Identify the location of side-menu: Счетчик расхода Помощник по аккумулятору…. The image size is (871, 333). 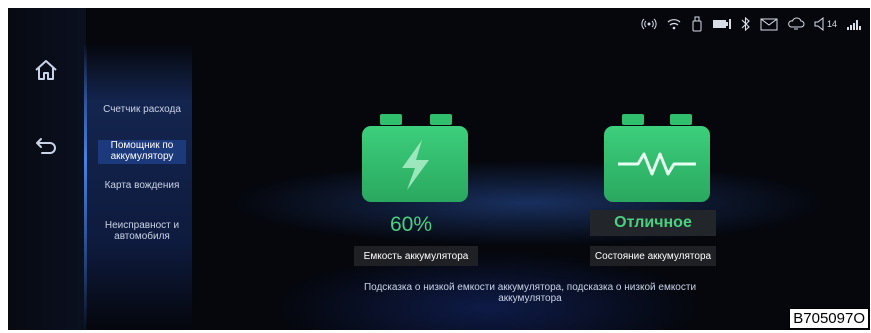
(138, 187).